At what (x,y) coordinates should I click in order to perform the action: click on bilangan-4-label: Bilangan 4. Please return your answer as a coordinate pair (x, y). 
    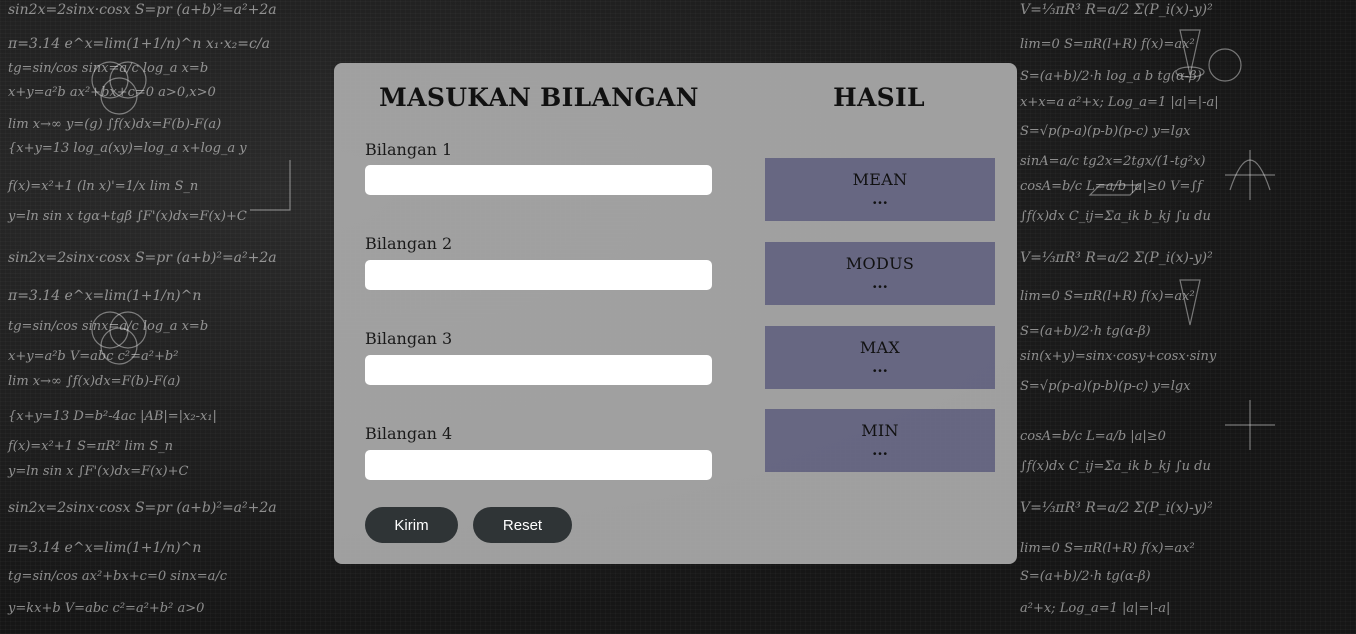
    Looking at the image, I should click on (409, 433).